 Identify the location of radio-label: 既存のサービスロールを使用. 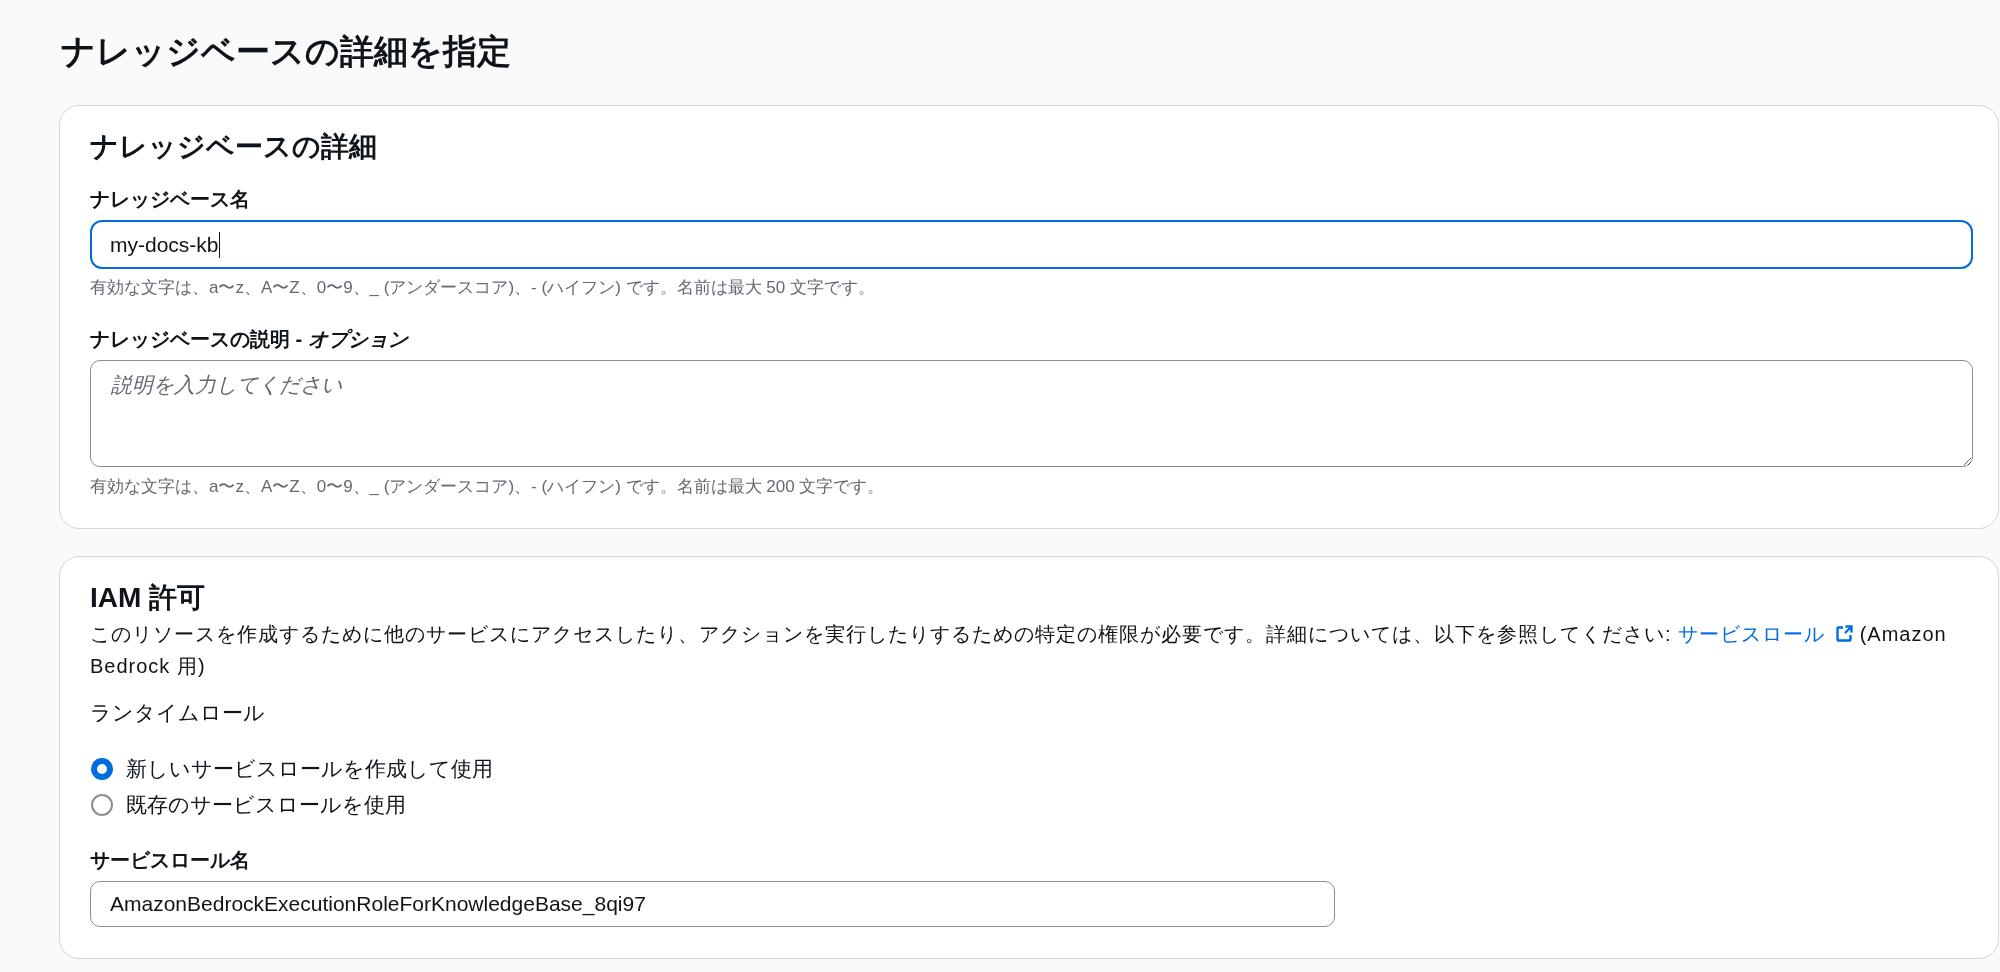
(266, 805).